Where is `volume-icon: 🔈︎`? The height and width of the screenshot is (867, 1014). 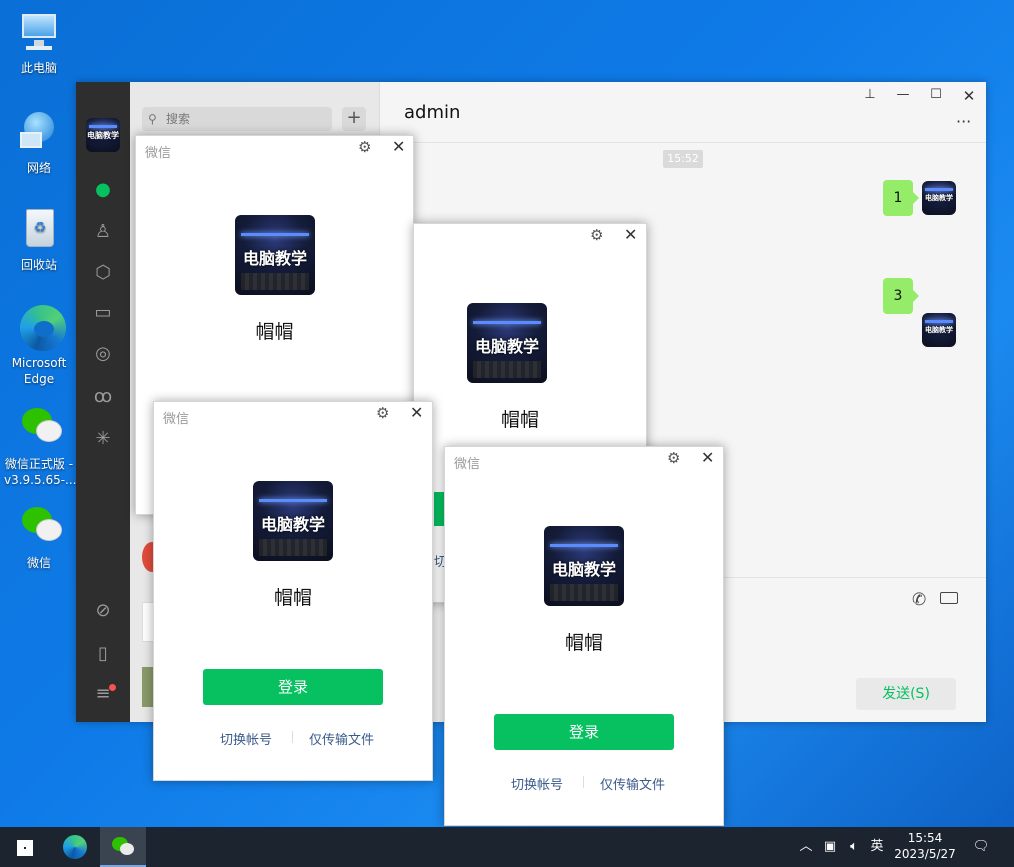 volume-icon: 🔈︎ is located at coordinates (854, 847).